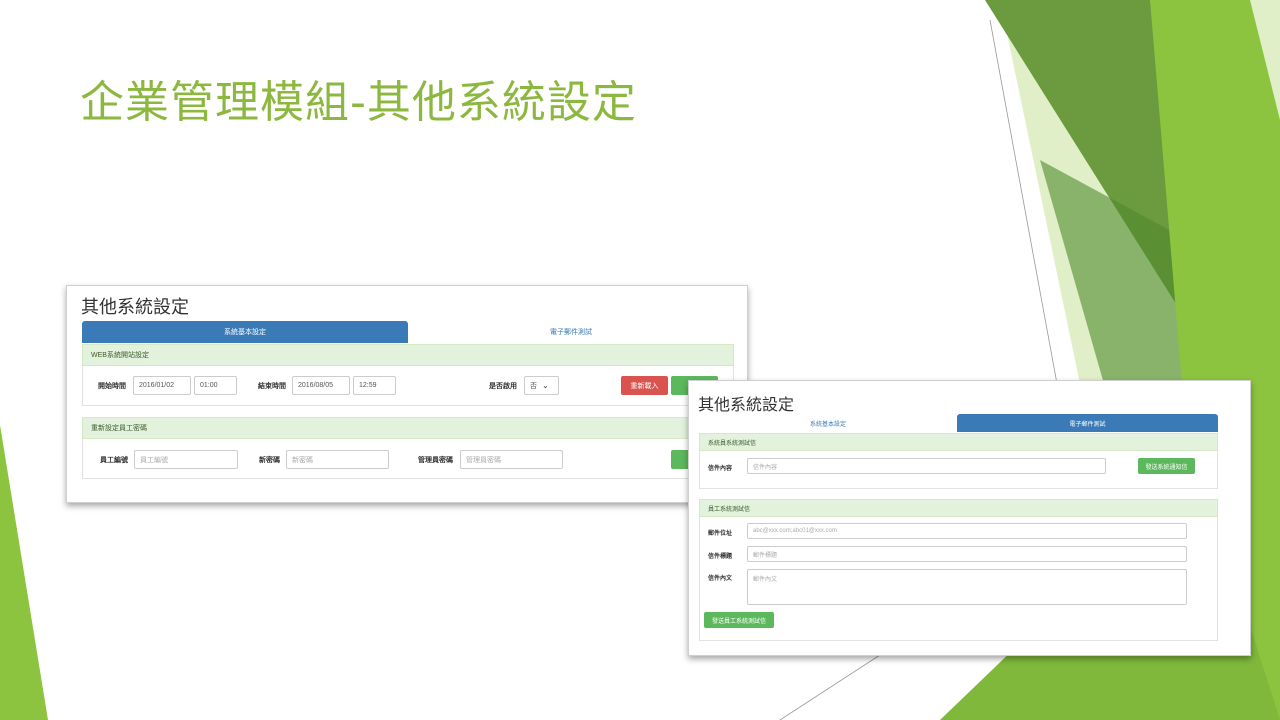  I want to click on mail-address-input: abc@xxx.com;abc01@xxx.com, so click(967, 531).